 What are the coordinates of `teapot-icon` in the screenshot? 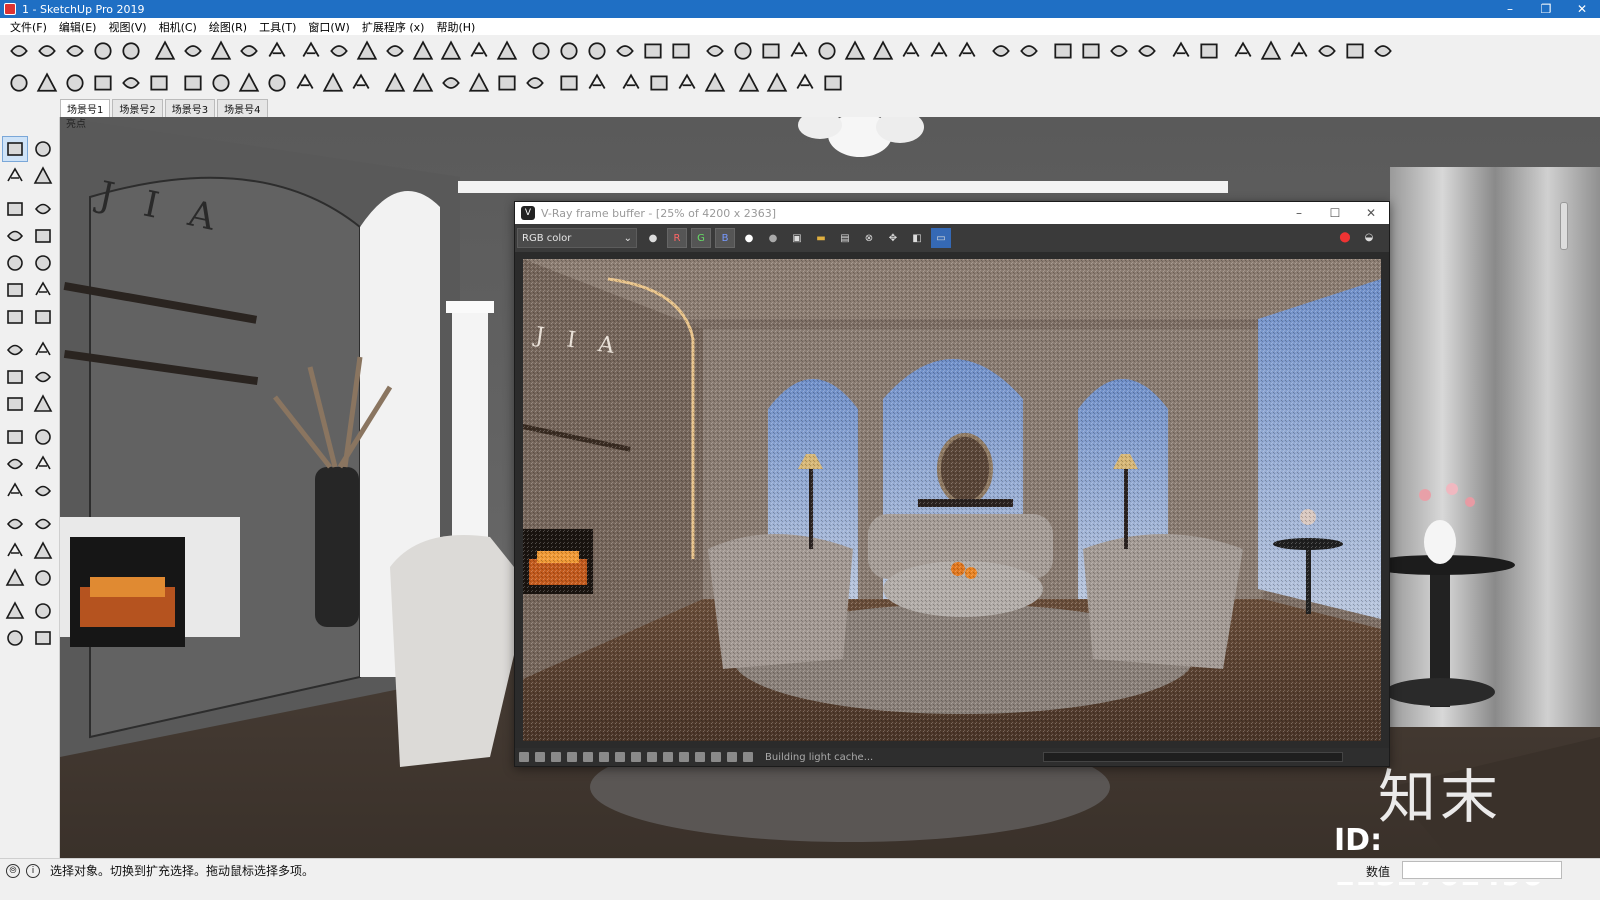 It's located at (597, 83).